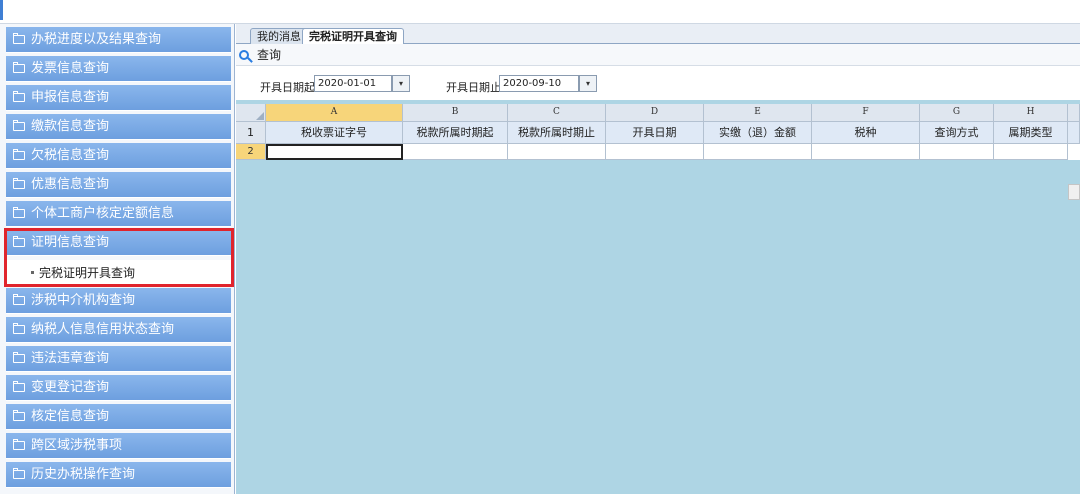  Describe the element at coordinates (118, 69) in the screenshot. I see `sidebar-item-invoice: 发票信息查询` at that location.